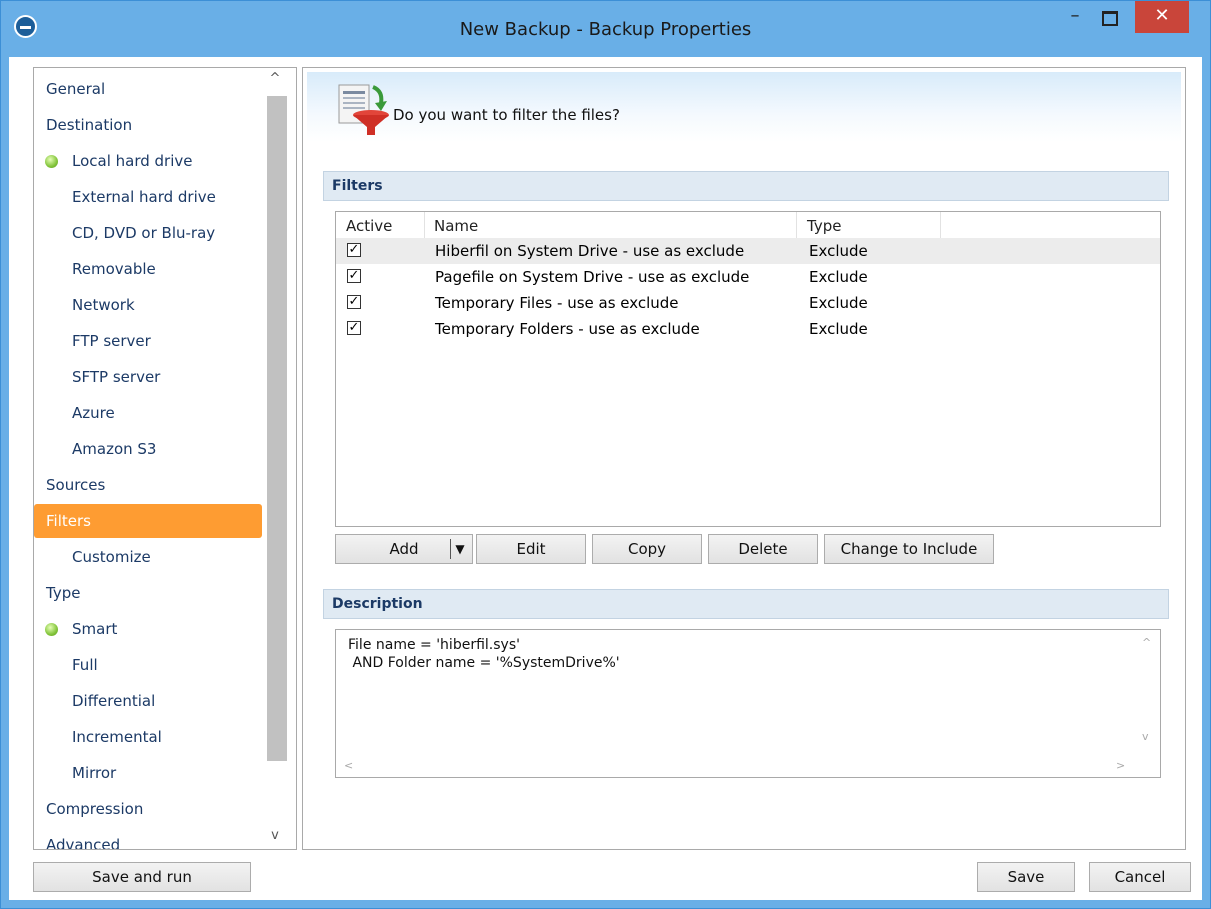 This screenshot has height=909, width=1211. I want to click on sidebar-item-type: Type, so click(152, 593).